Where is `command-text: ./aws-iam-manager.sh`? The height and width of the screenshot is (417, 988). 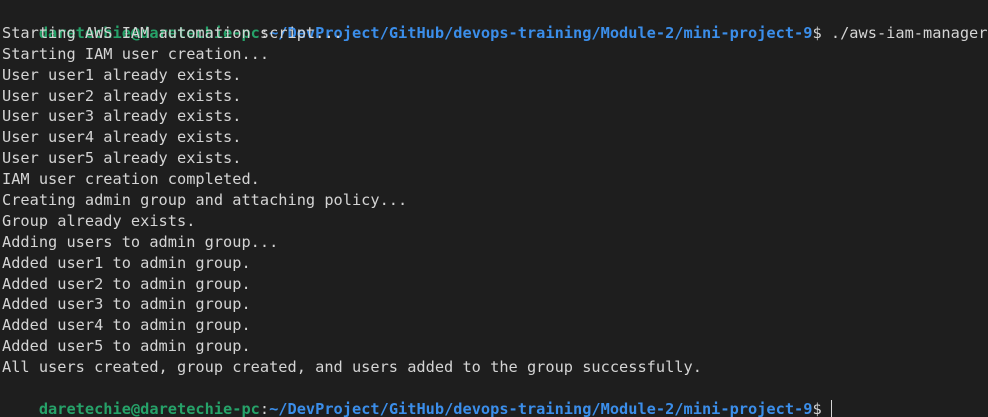 command-text: ./aws-iam-manager.sh is located at coordinates (909, 32).